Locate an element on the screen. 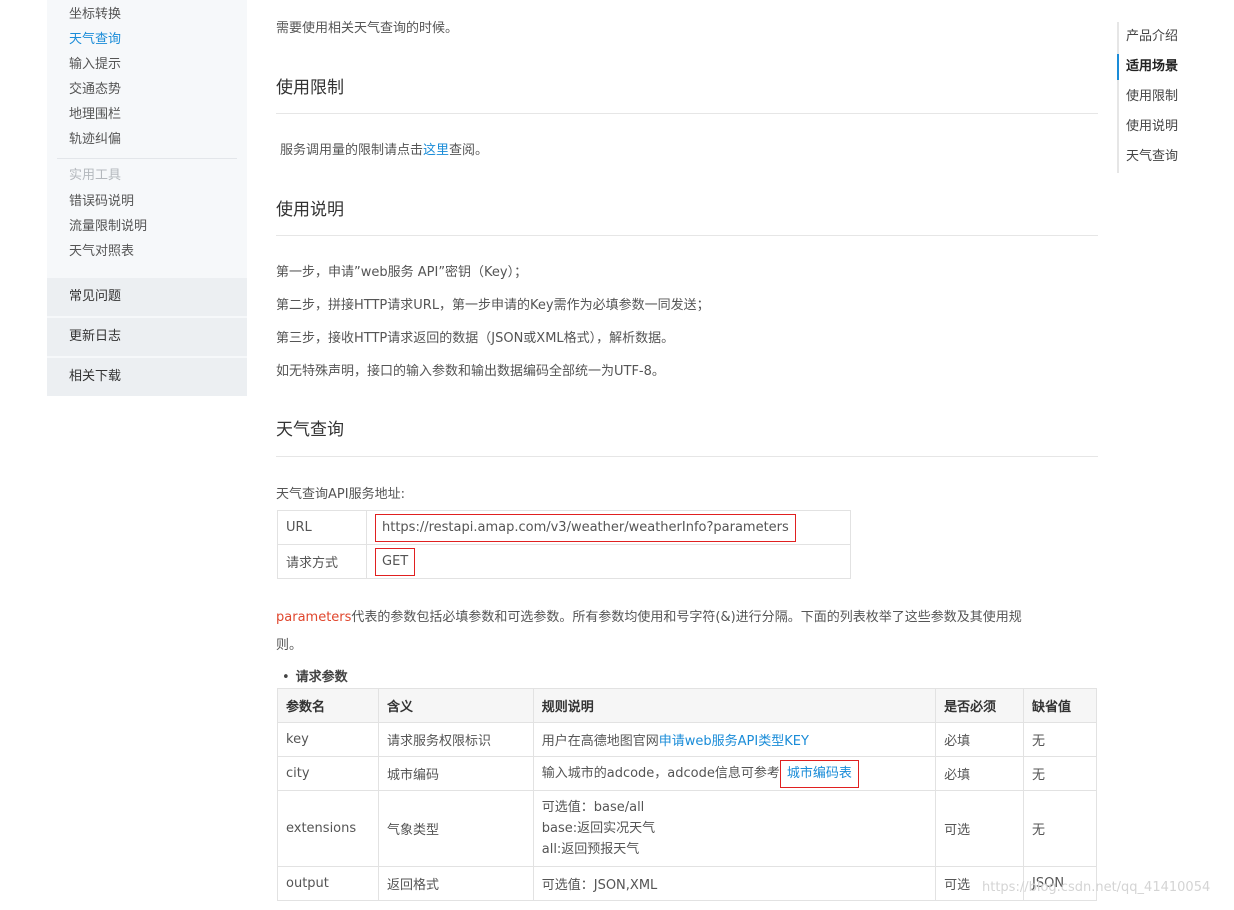 The width and height of the screenshot is (1234, 910). param-rule-cell: 可选值：JSON,XML is located at coordinates (734, 883).